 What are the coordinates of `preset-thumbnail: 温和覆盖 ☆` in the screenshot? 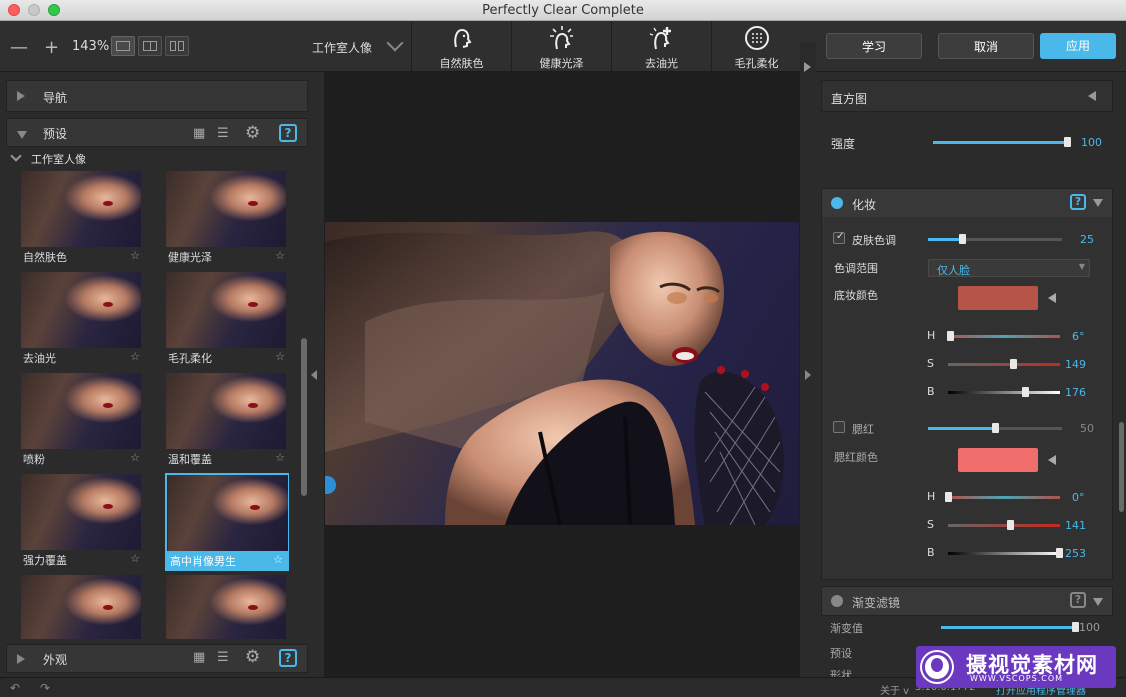 It's located at (227, 422).